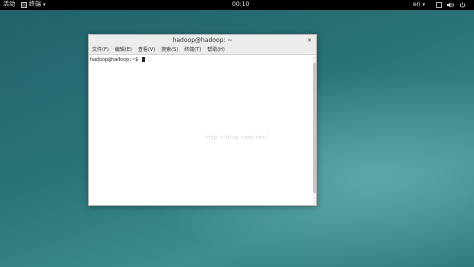 The image size is (474, 267). I want to click on input-method-label: en, so click(417, 4).